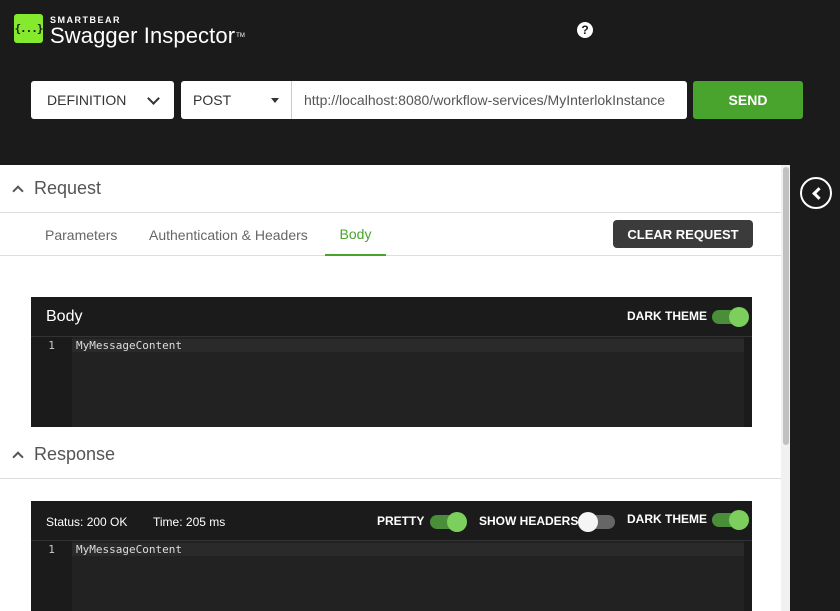  I want to click on chevron-left-icon, so click(818, 193).